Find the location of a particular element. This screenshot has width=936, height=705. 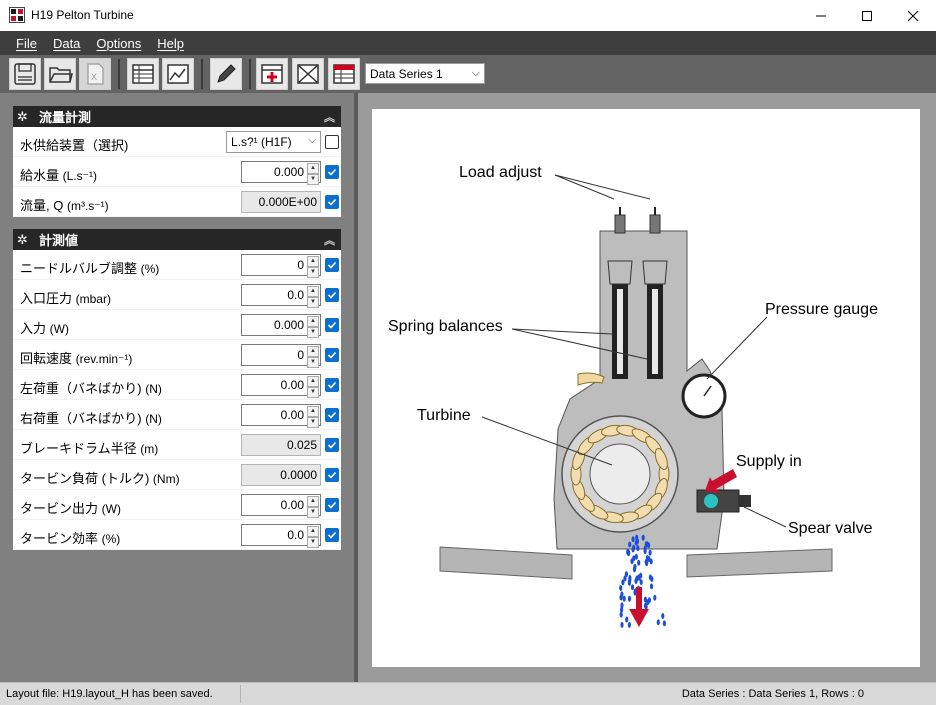

save-icon is located at coordinates (25, 74).